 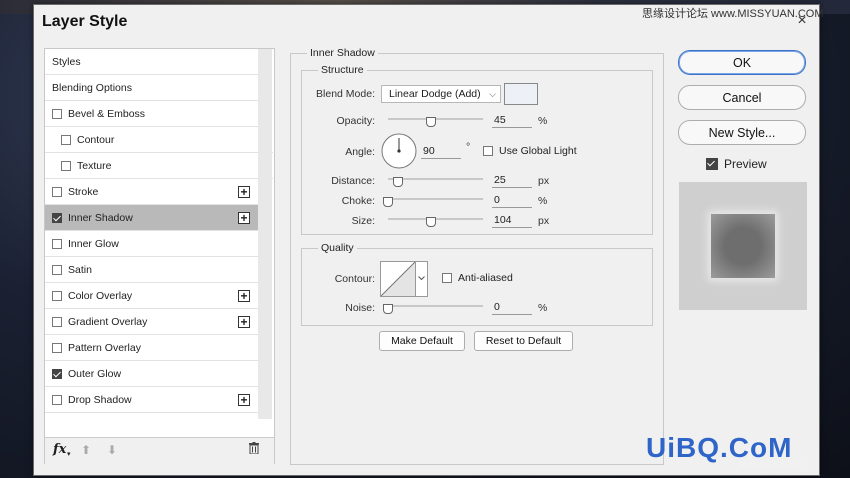 What do you see at coordinates (435, 222) in the screenshot?
I see `size-slider` at bounding box center [435, 222].